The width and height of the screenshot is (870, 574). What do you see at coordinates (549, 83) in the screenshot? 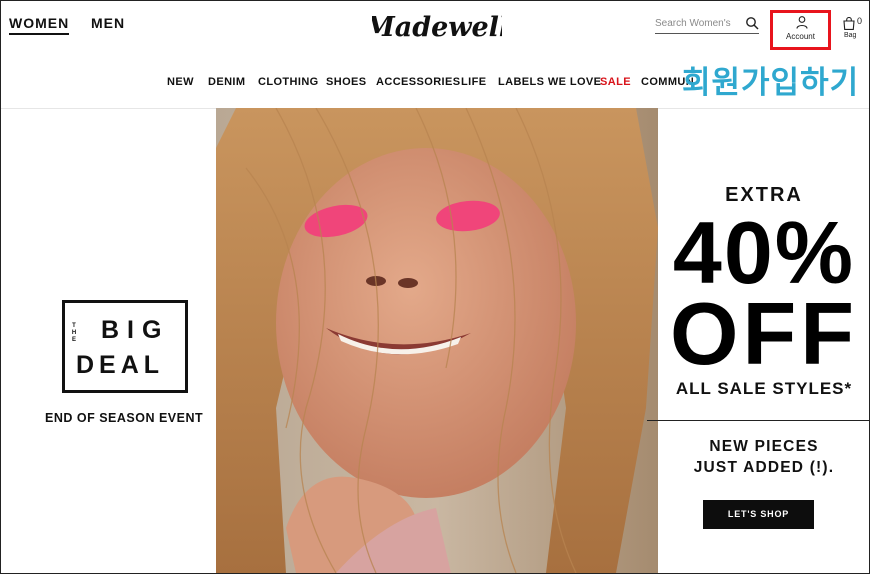
I see `nav-item-labels-we-love: LABELS WE LOVE` at bounding box center [549, 83].